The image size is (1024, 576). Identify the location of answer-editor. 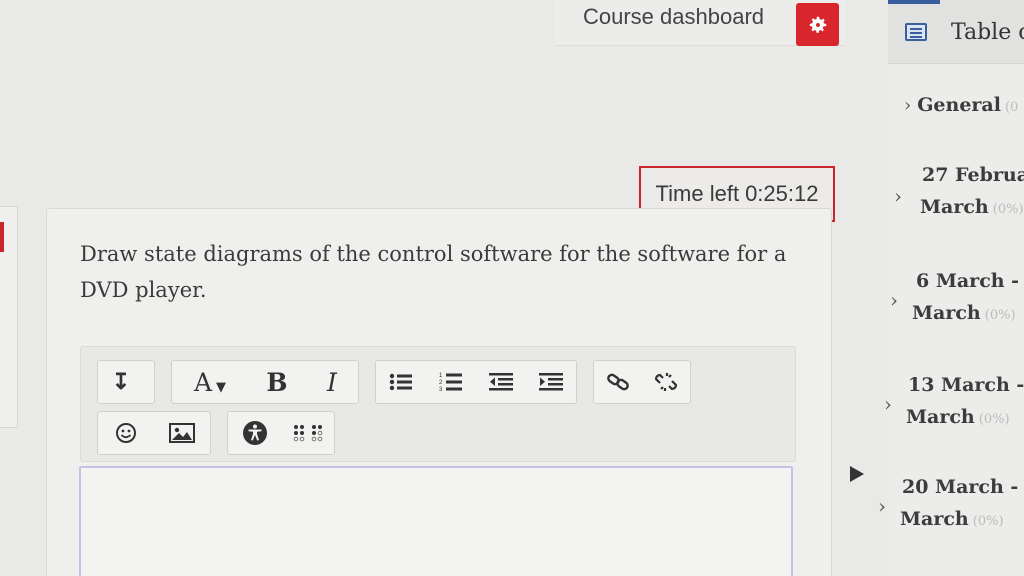
(436, 521).